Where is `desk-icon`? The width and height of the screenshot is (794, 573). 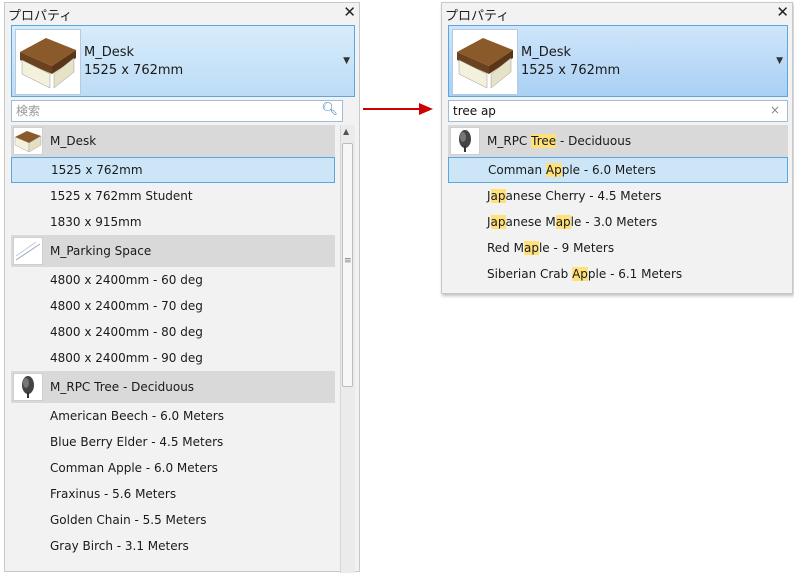 desk-icon is located at coordinates (28, 141).